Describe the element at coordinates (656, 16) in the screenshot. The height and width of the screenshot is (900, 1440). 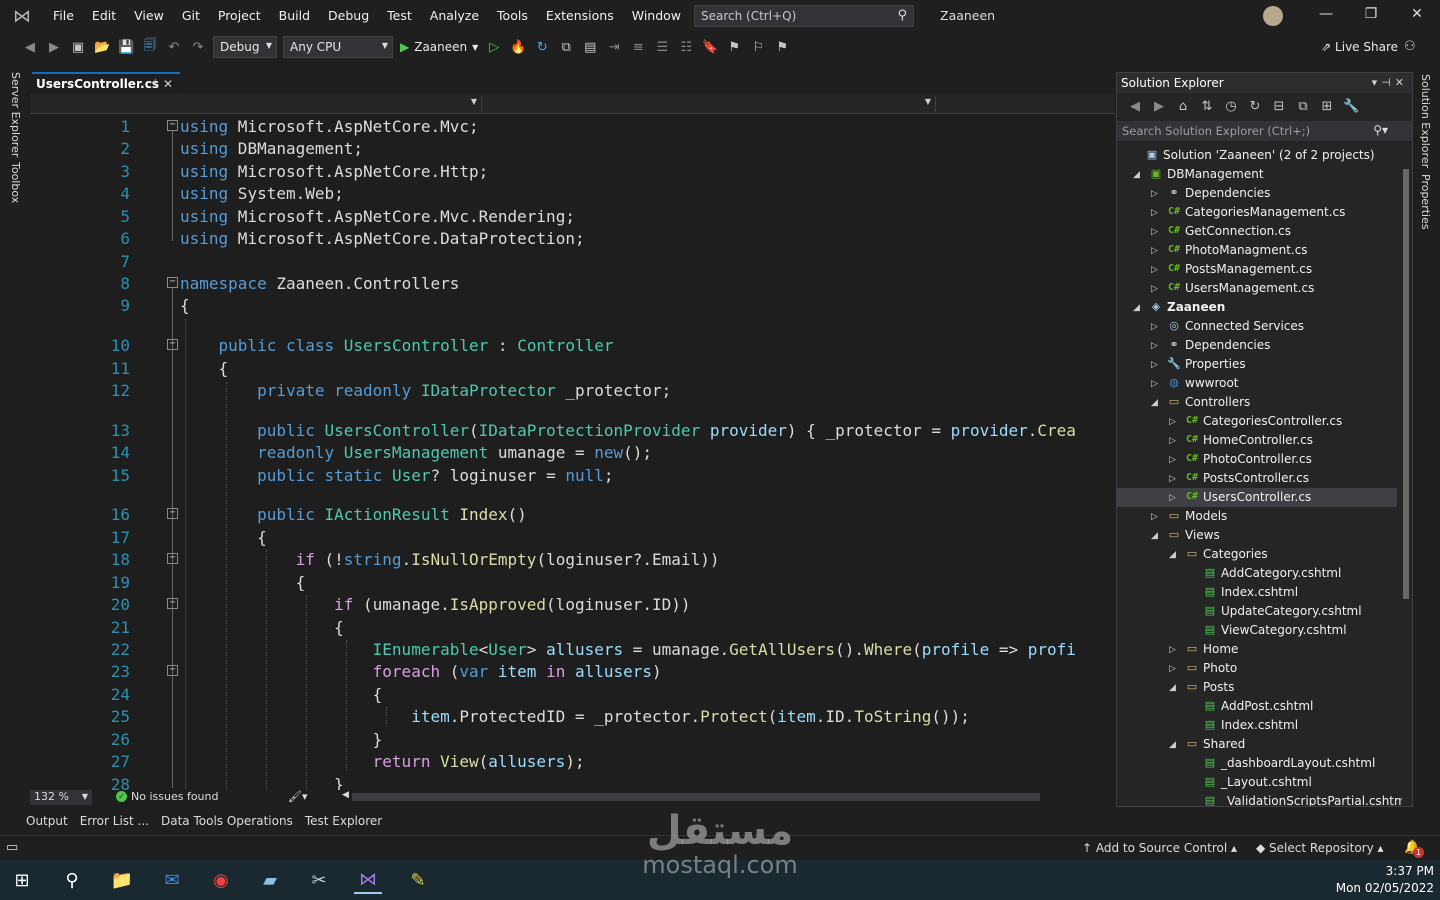
I see `menu-window: Window` at that location.